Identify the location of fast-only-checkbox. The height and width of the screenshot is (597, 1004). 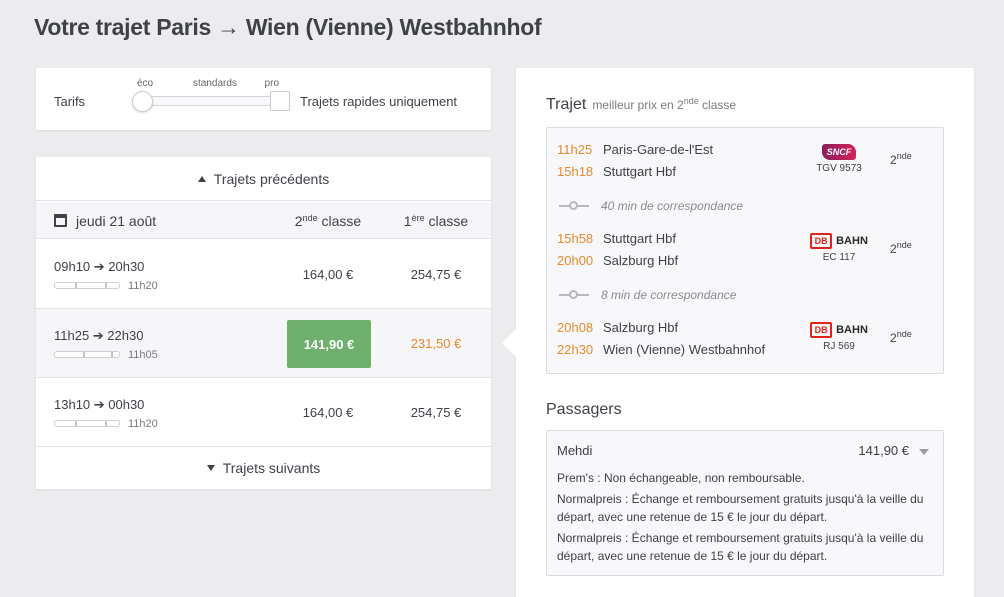
(280, 101).